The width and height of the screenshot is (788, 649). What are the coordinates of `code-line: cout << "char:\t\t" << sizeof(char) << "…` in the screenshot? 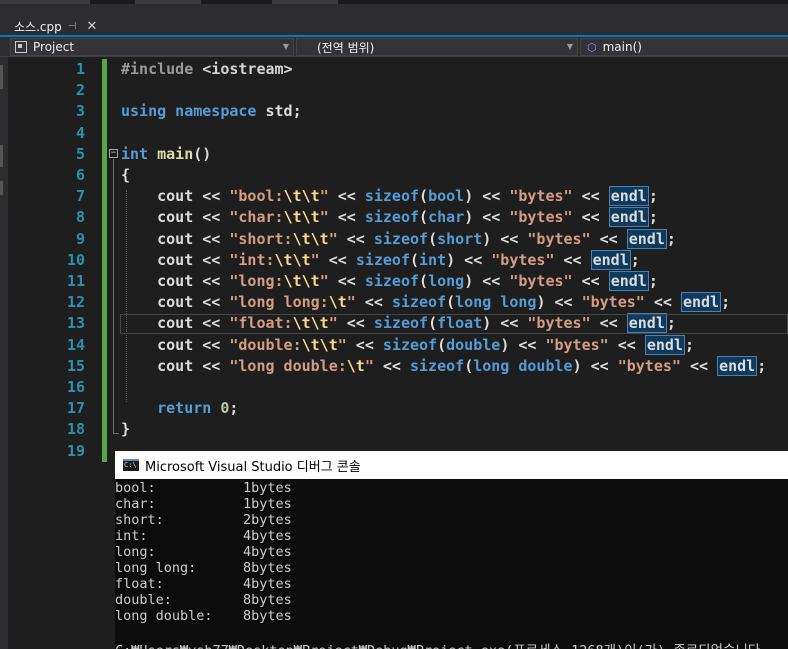 It's located at (389, 217).